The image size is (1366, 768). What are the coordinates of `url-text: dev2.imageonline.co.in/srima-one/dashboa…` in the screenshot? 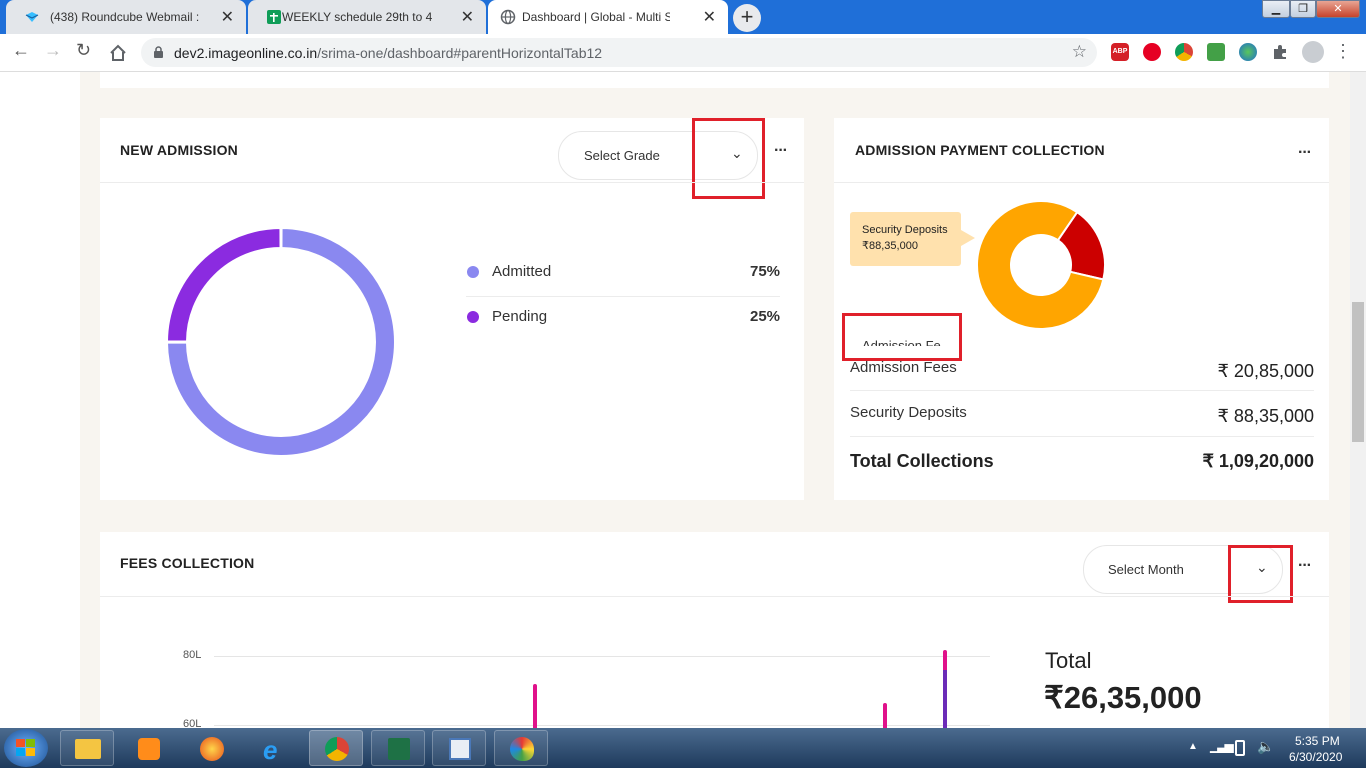 It's located at (388, 53).